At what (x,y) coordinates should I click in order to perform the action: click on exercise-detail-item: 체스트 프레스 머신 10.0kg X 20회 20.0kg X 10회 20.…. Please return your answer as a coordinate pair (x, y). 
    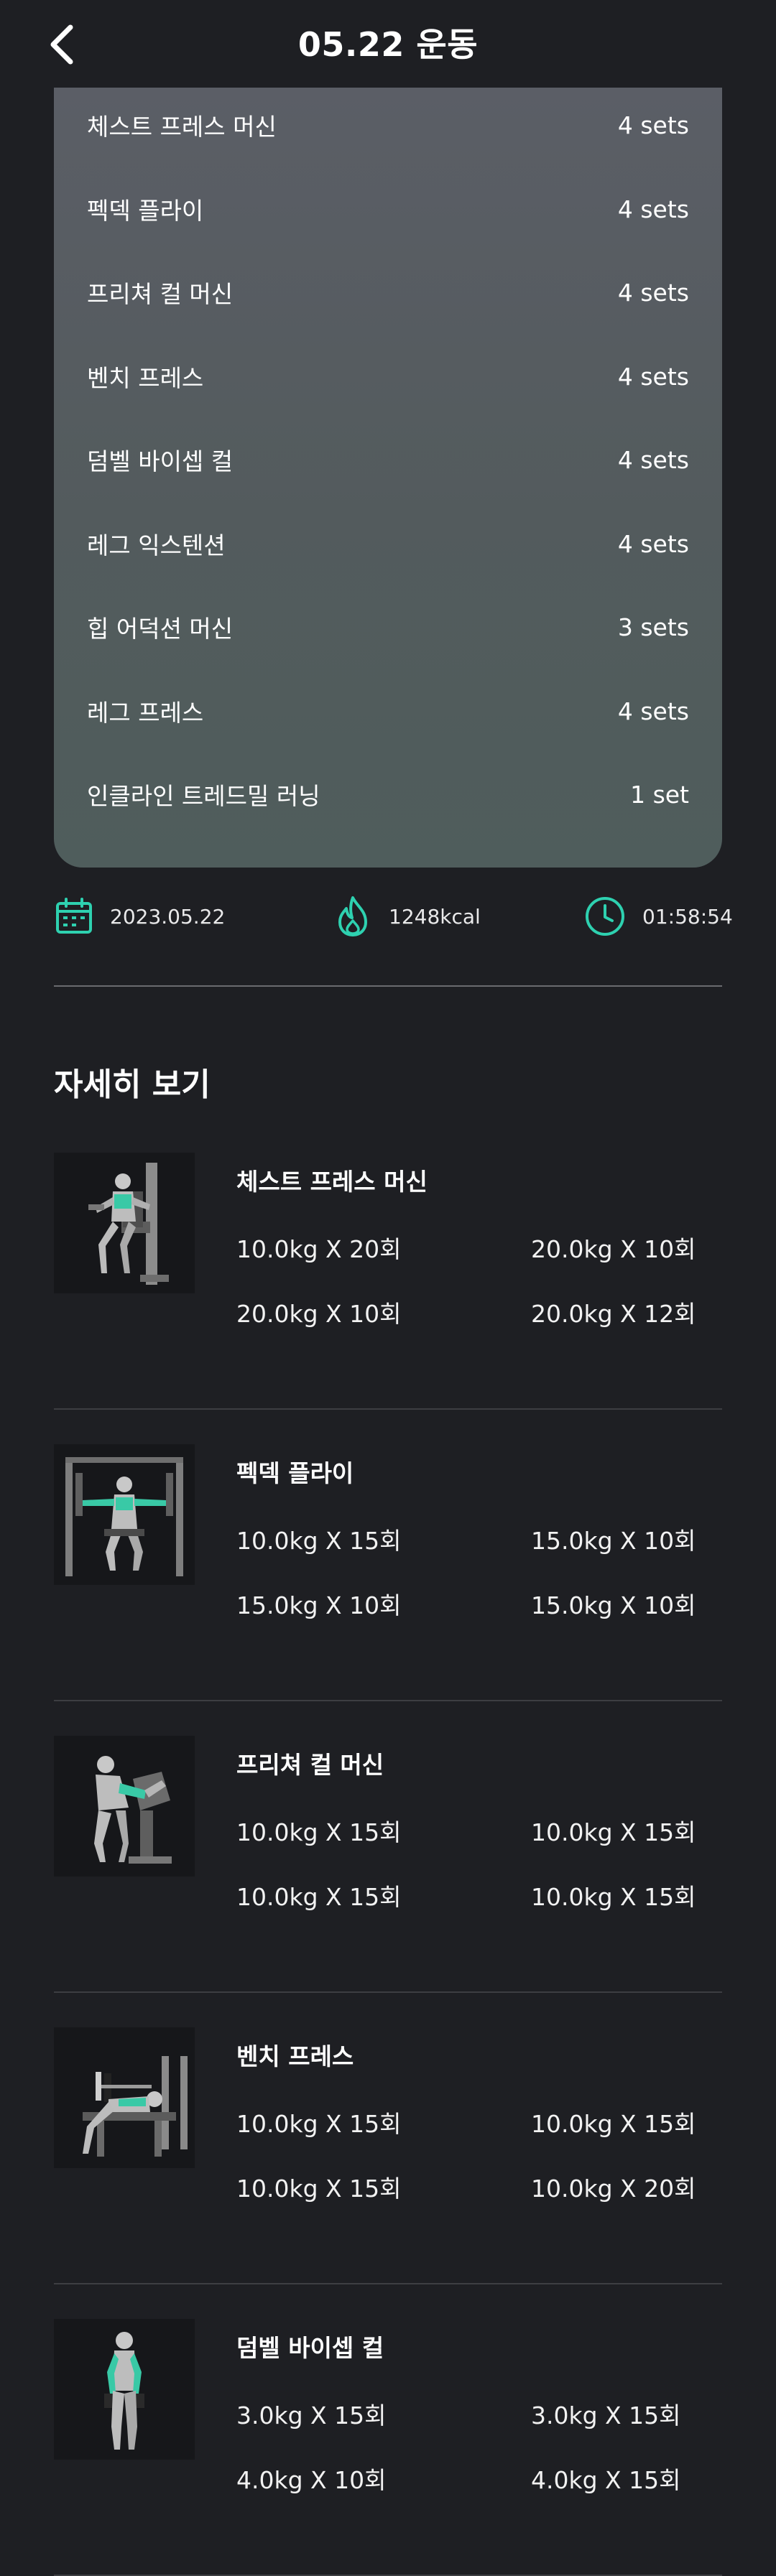
    Looking at the image, I should click on (388, 1281).